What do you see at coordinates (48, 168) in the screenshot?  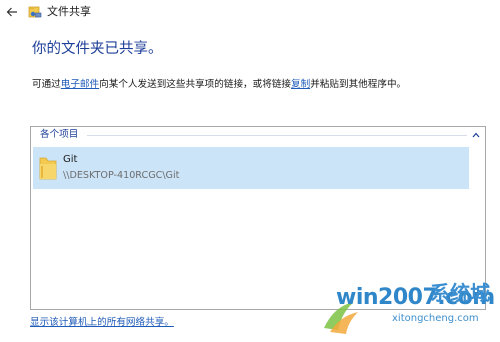 I see `folder-icon` at bounding box center [48, 168].